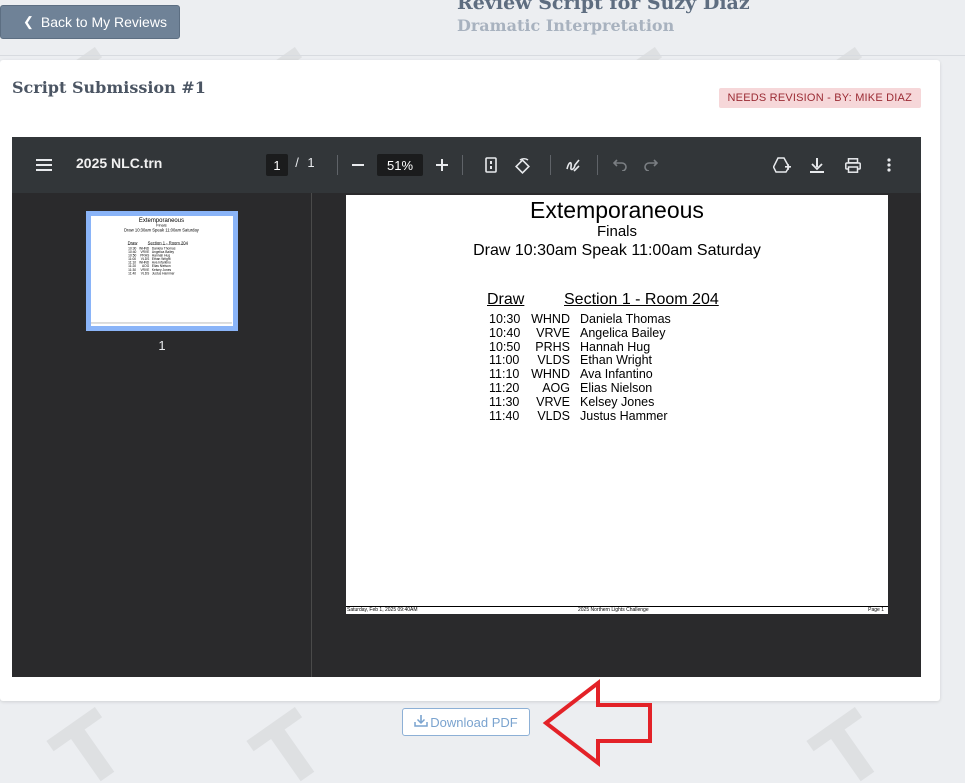 This screenshot has height=783, width=965. I want to click on row-school: PRHS, so click(552, 346).